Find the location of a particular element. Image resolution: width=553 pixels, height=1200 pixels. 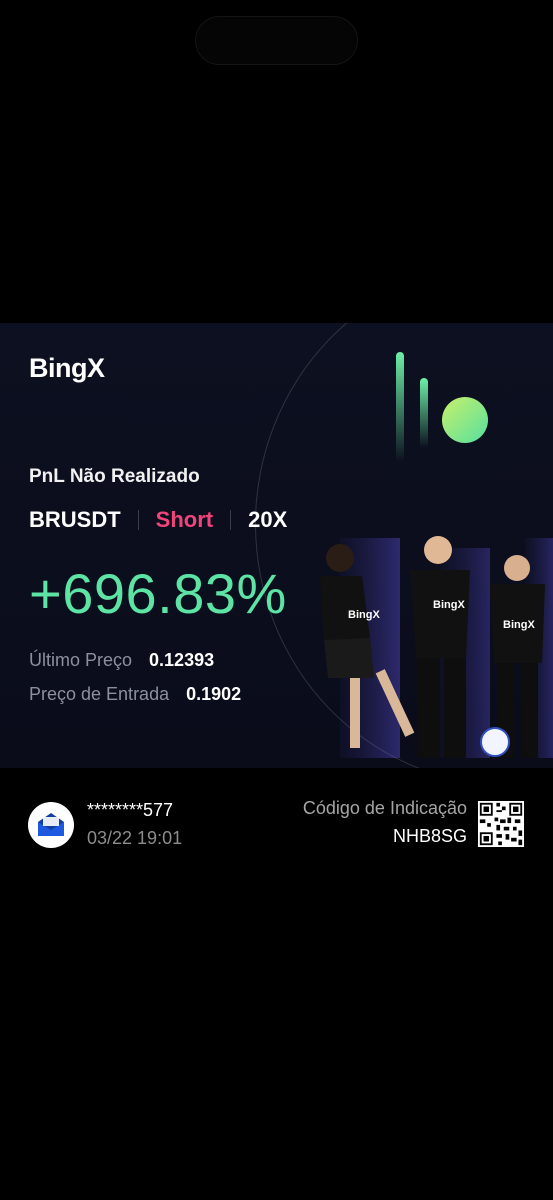

pnl-percentage: +696.83% is located at coordinates (158, 593).